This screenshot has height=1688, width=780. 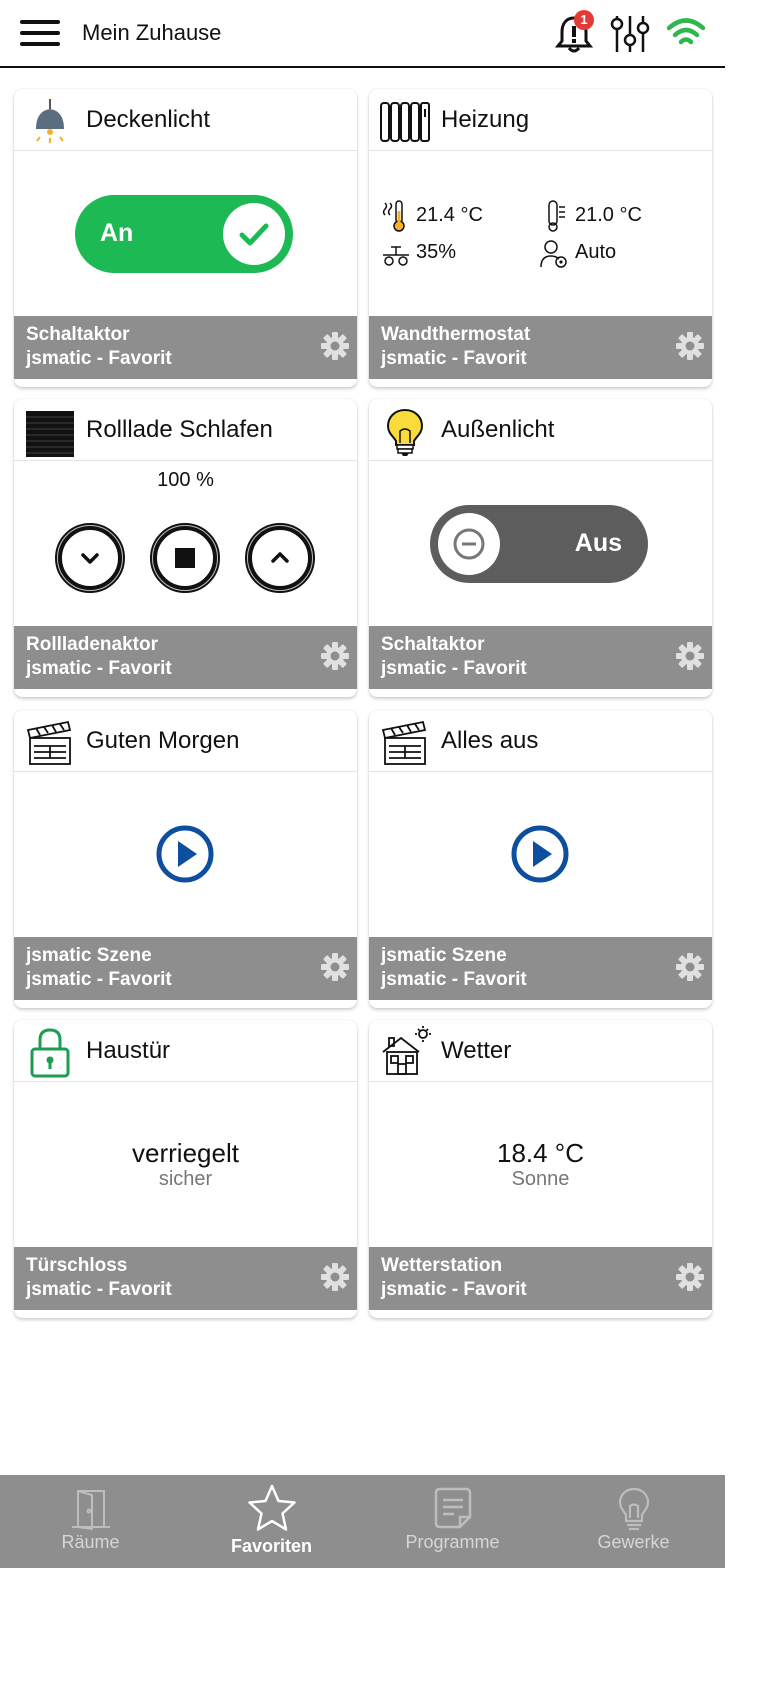 I want to click on chevron-down-icon, so click(x=90, y=558).